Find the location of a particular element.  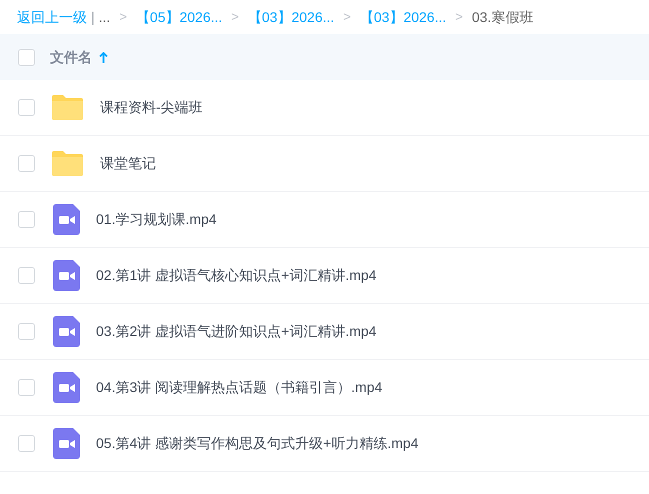

sort-arrow-icon is located at coordinates (103, 57).